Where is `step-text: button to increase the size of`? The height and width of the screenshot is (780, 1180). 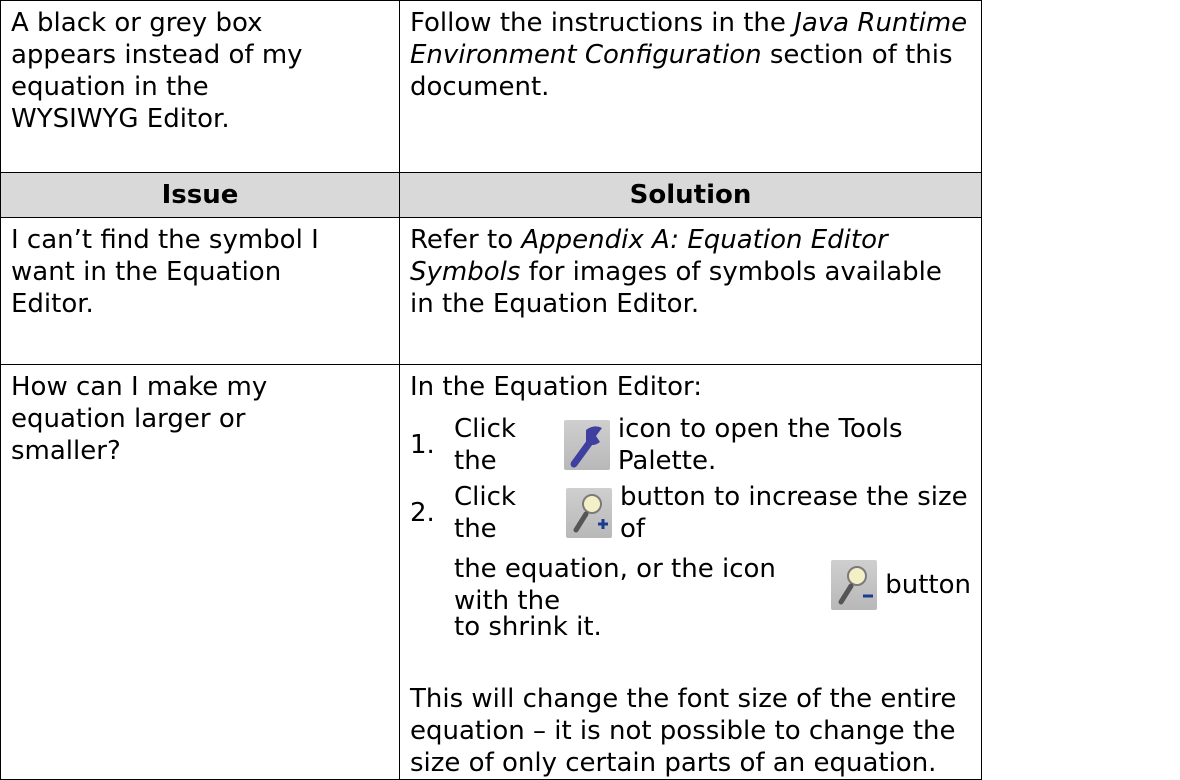 step-text: button to increase the size of is located at coordinates (794, 513).